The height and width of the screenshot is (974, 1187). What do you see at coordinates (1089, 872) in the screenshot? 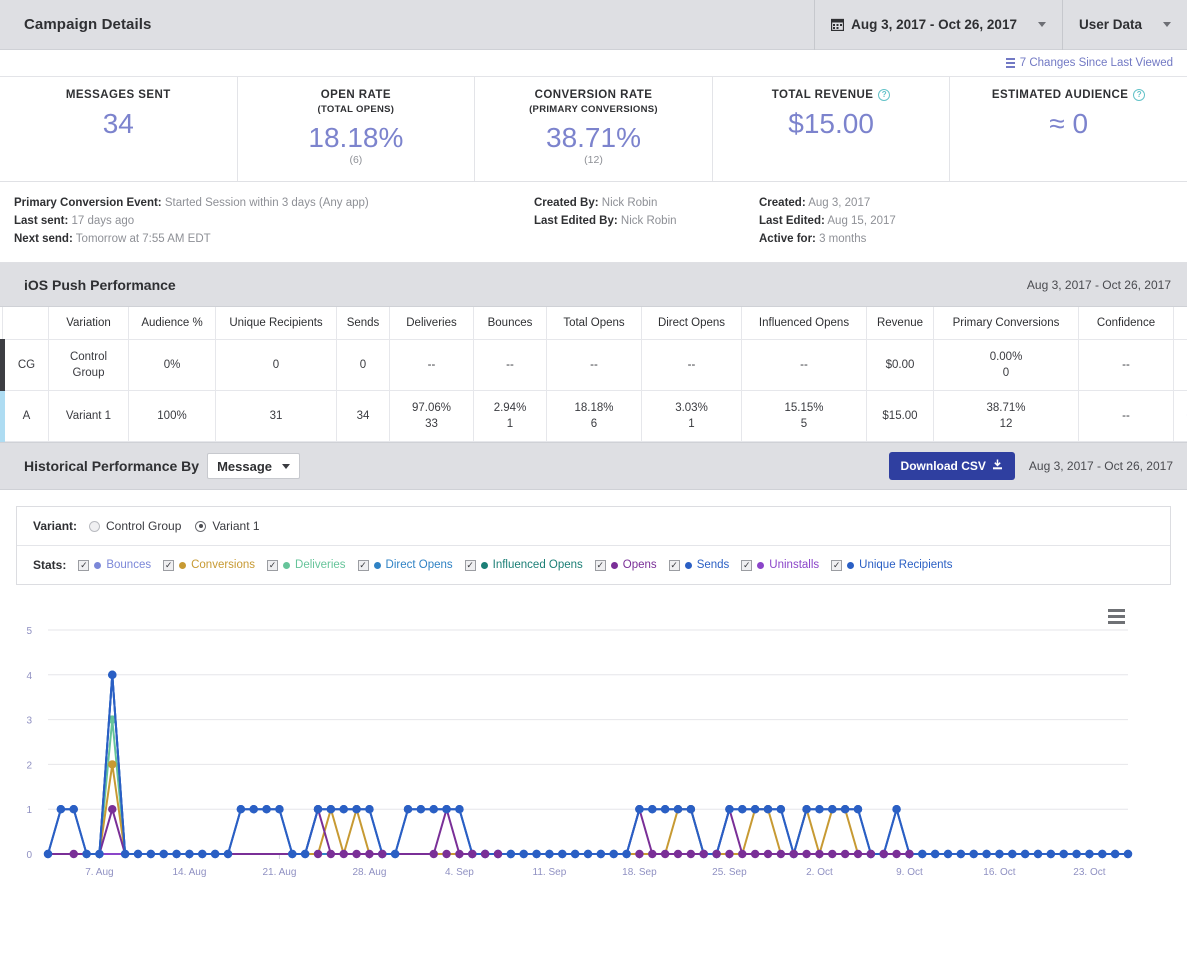
I see `svg-text: 23. Oct` at bounding box center [1089, 872].